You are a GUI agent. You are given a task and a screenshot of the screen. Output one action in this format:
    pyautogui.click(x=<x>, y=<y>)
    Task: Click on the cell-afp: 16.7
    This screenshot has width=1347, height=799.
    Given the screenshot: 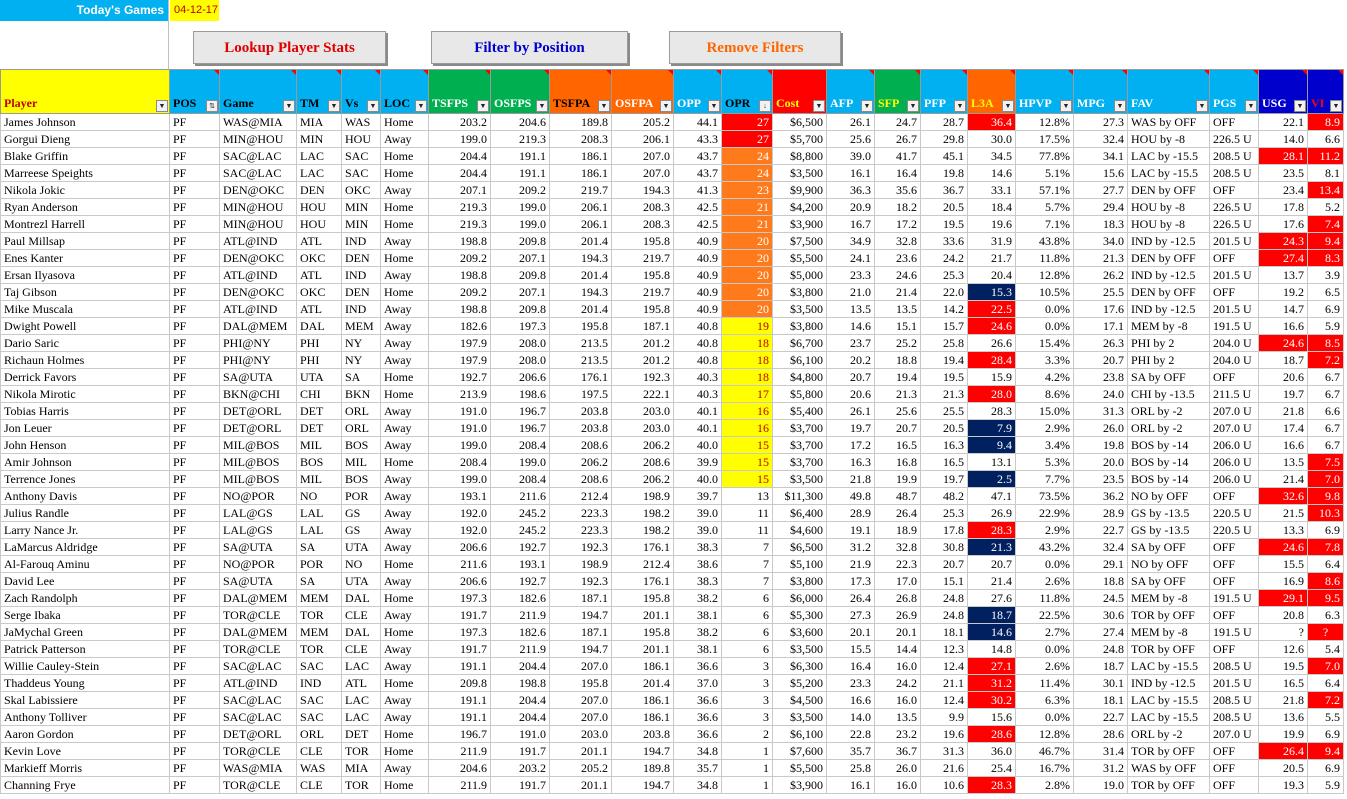 What is the action you would take?
    pyautogui.click(x=850, y=224)
    